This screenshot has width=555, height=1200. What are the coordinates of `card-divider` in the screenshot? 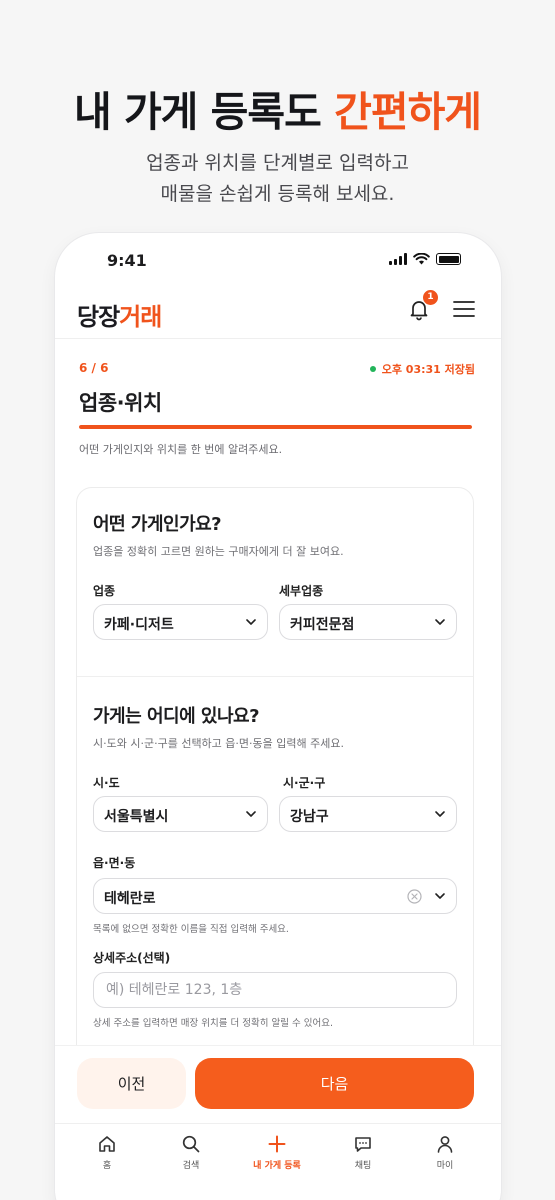 It's located at (275, 676).